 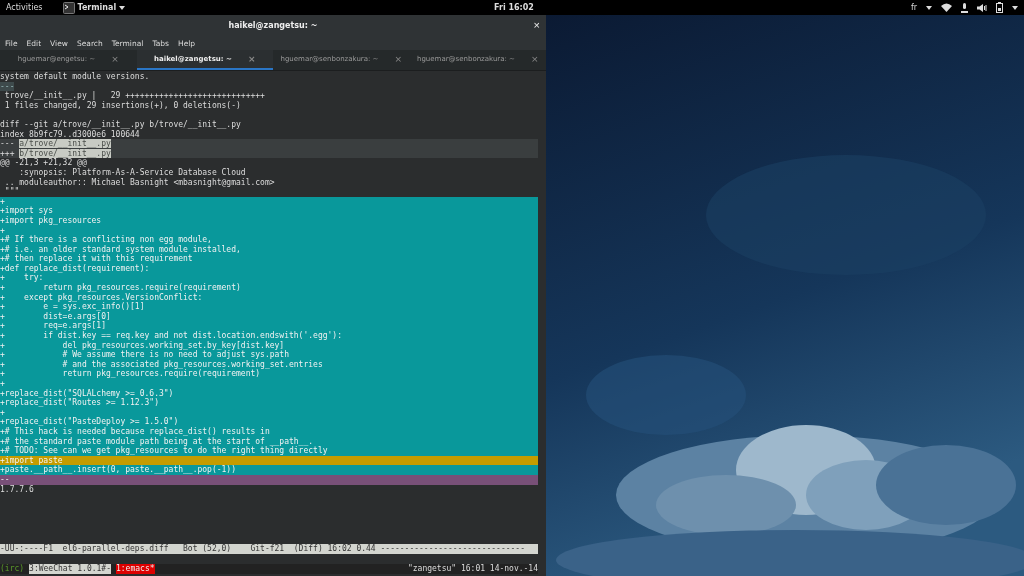 What do you see at coordinates (913, 7) in the screenshot?
I see `keyboard-layout-button: fr` at bounding box center [913, 7].